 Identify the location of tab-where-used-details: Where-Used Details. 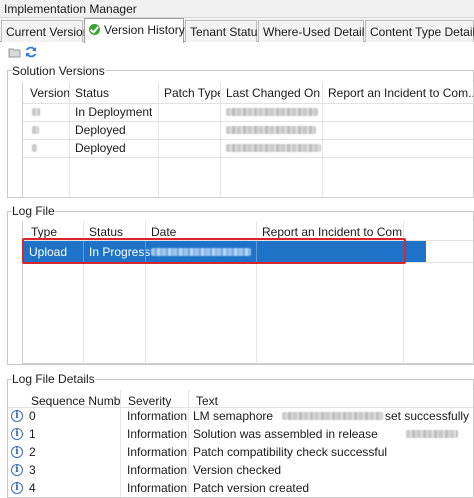
(314, 31).